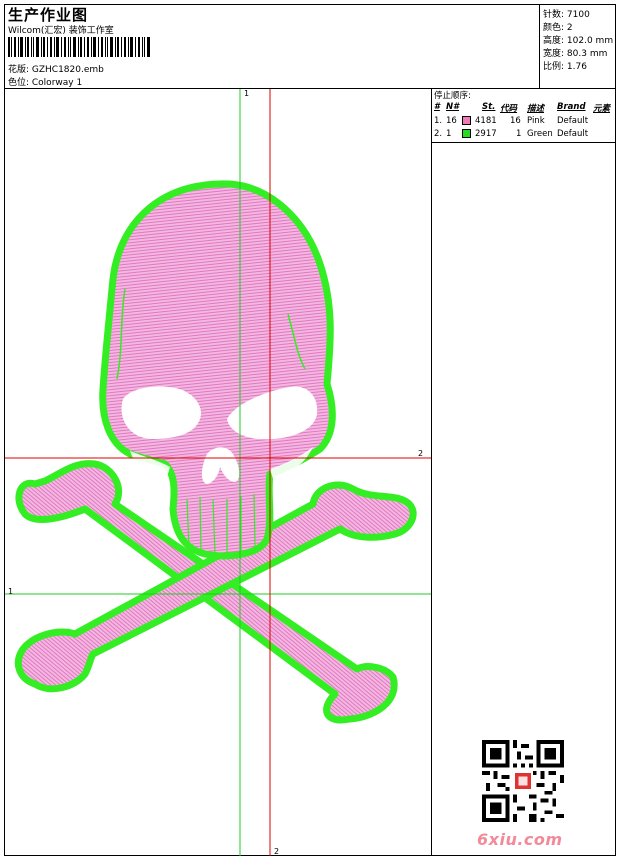  What do you see at coordinates (438, 134) in the screenshot?
I see `row-index: 2.` at bounding box center [438, 134].